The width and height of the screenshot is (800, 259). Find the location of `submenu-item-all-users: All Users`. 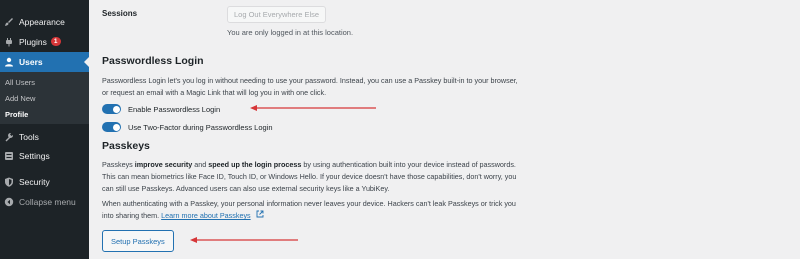

submenu-item-all-users: All Users is located at coordinates (20, 82).